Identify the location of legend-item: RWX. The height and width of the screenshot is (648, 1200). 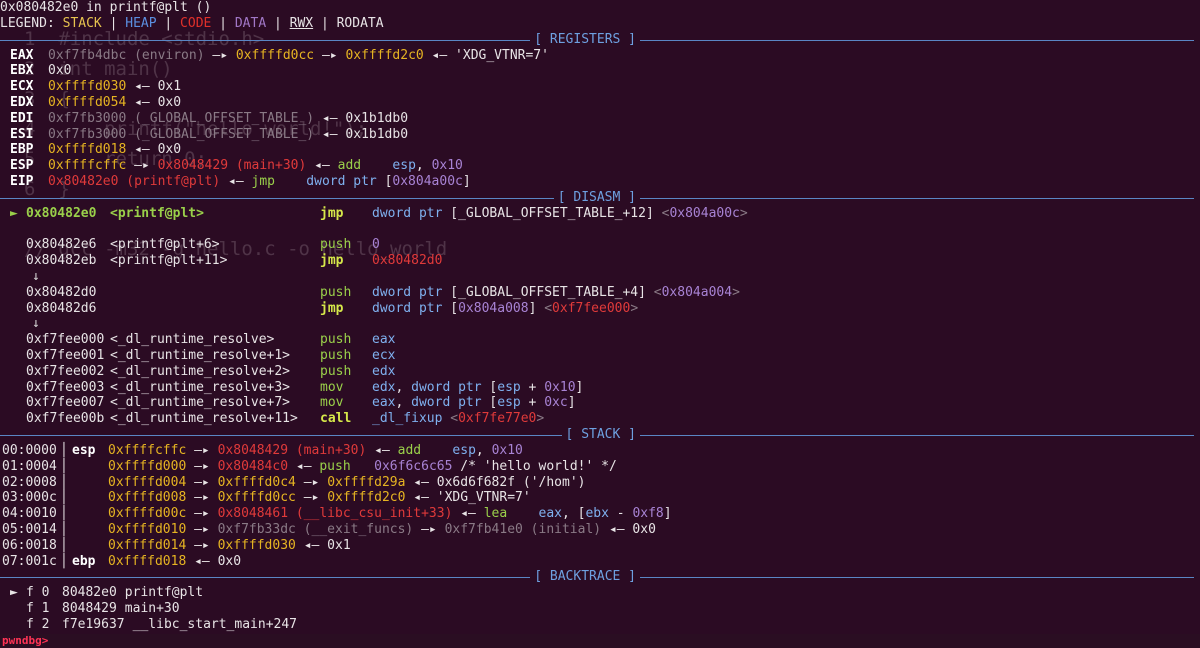
(301, 23).